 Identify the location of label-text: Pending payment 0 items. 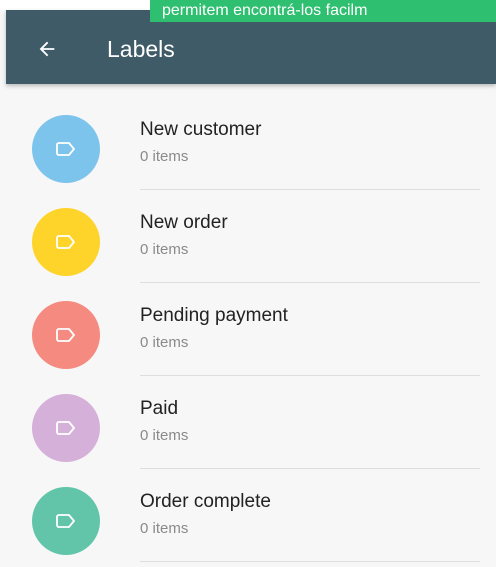
(214, 328).